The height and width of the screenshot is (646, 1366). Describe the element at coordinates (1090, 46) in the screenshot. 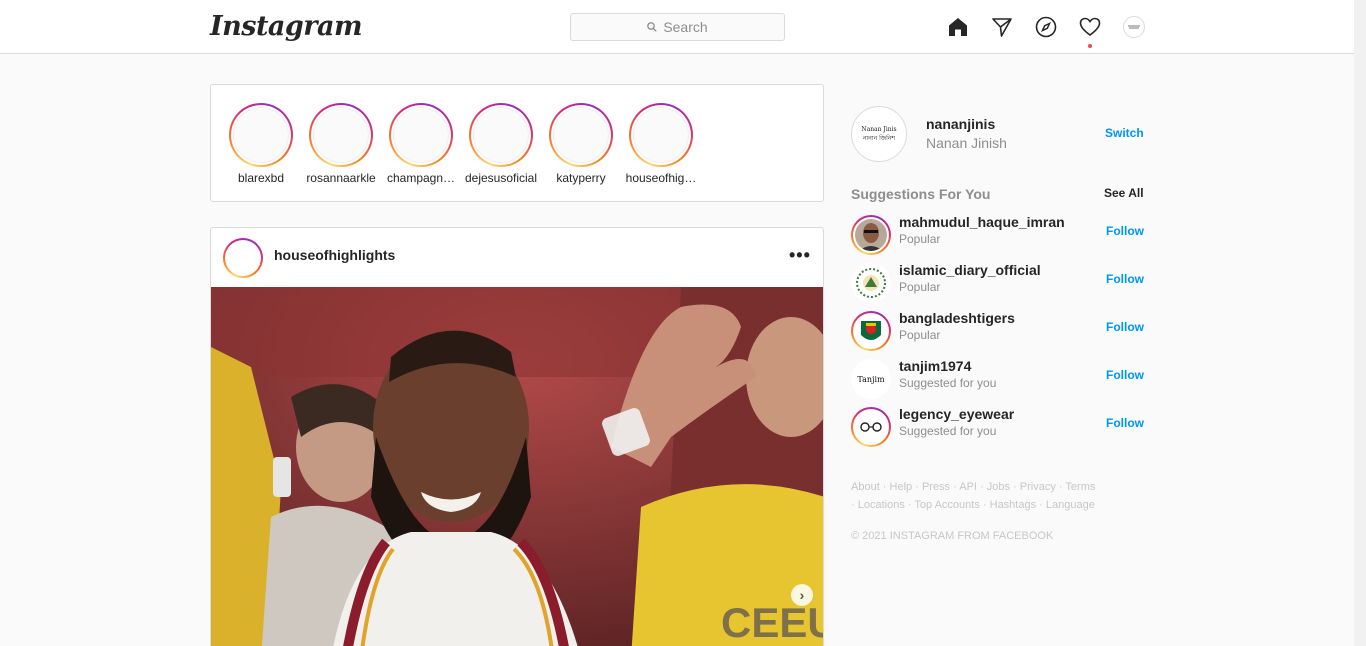

I see `notification-dot` at that location.